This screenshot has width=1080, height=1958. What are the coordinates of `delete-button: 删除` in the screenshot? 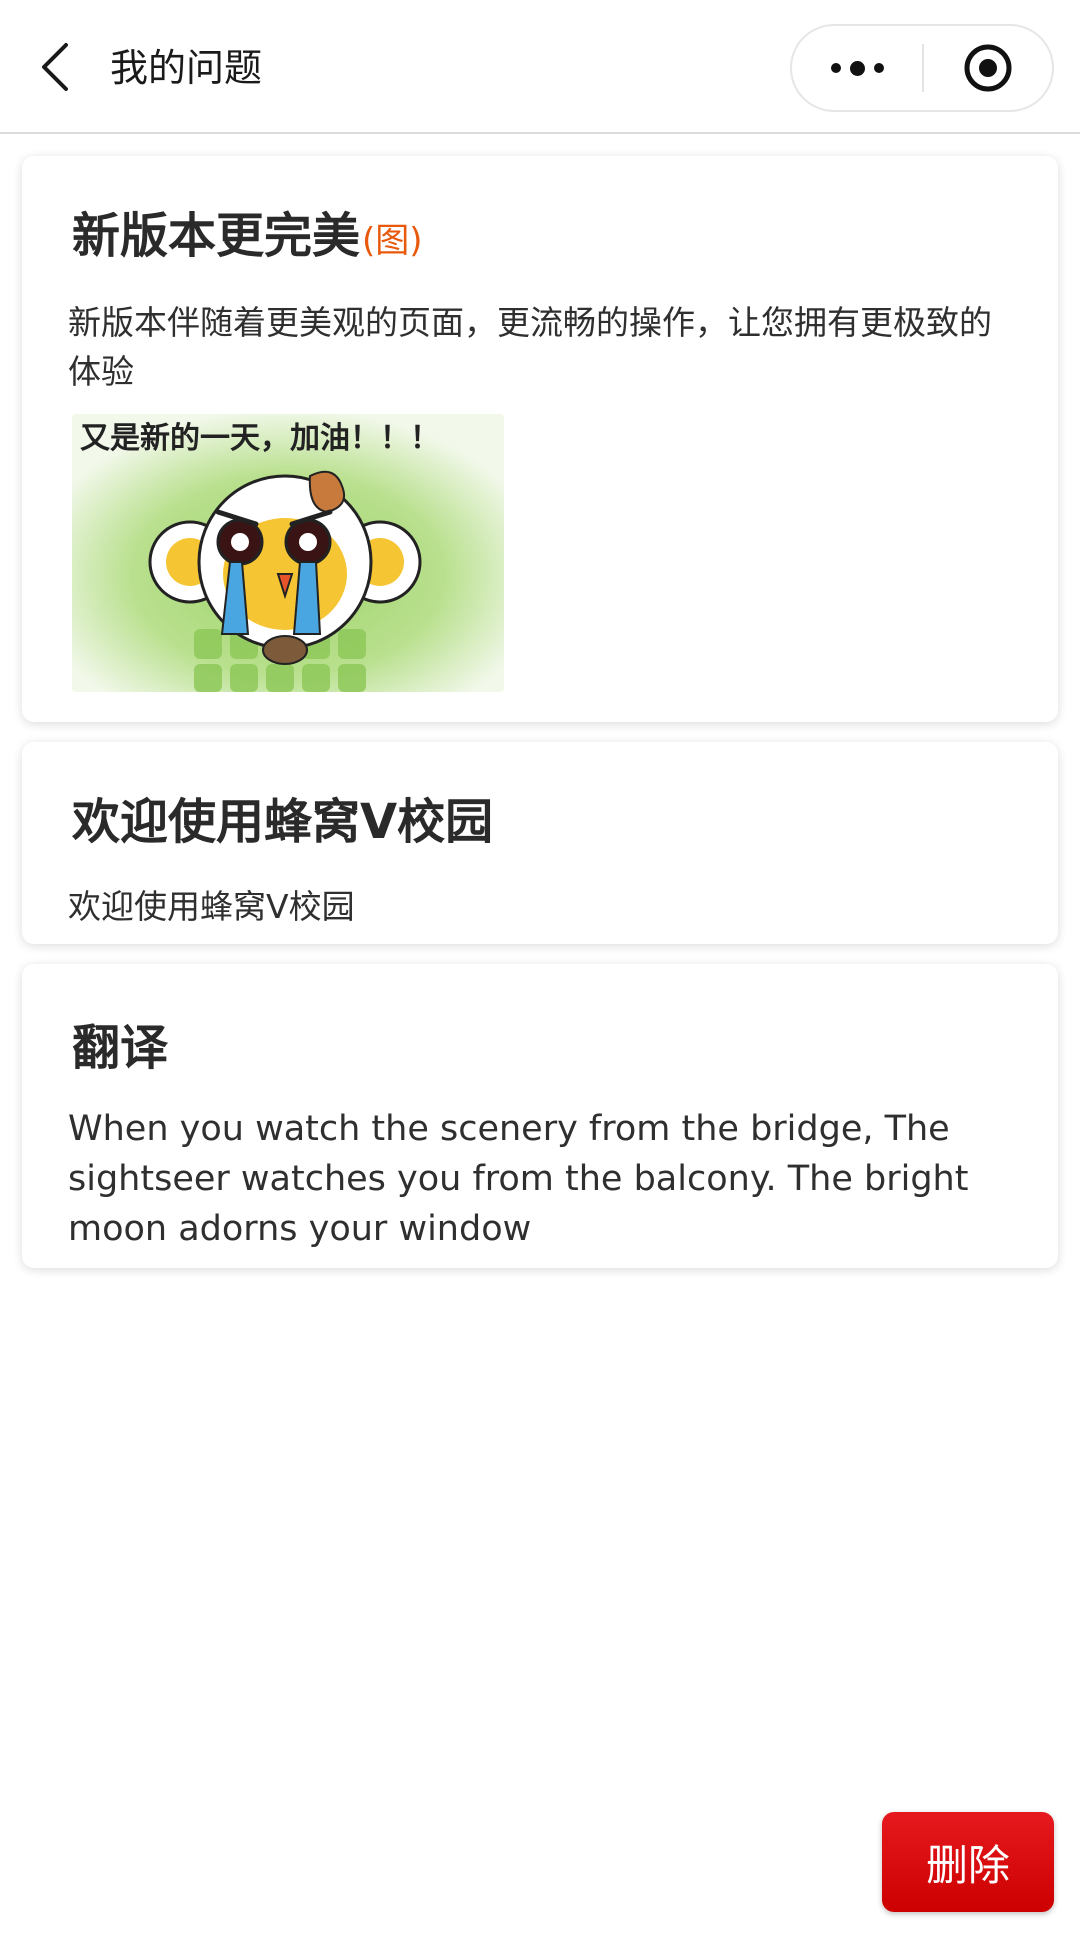 It's located at (968, 1862).